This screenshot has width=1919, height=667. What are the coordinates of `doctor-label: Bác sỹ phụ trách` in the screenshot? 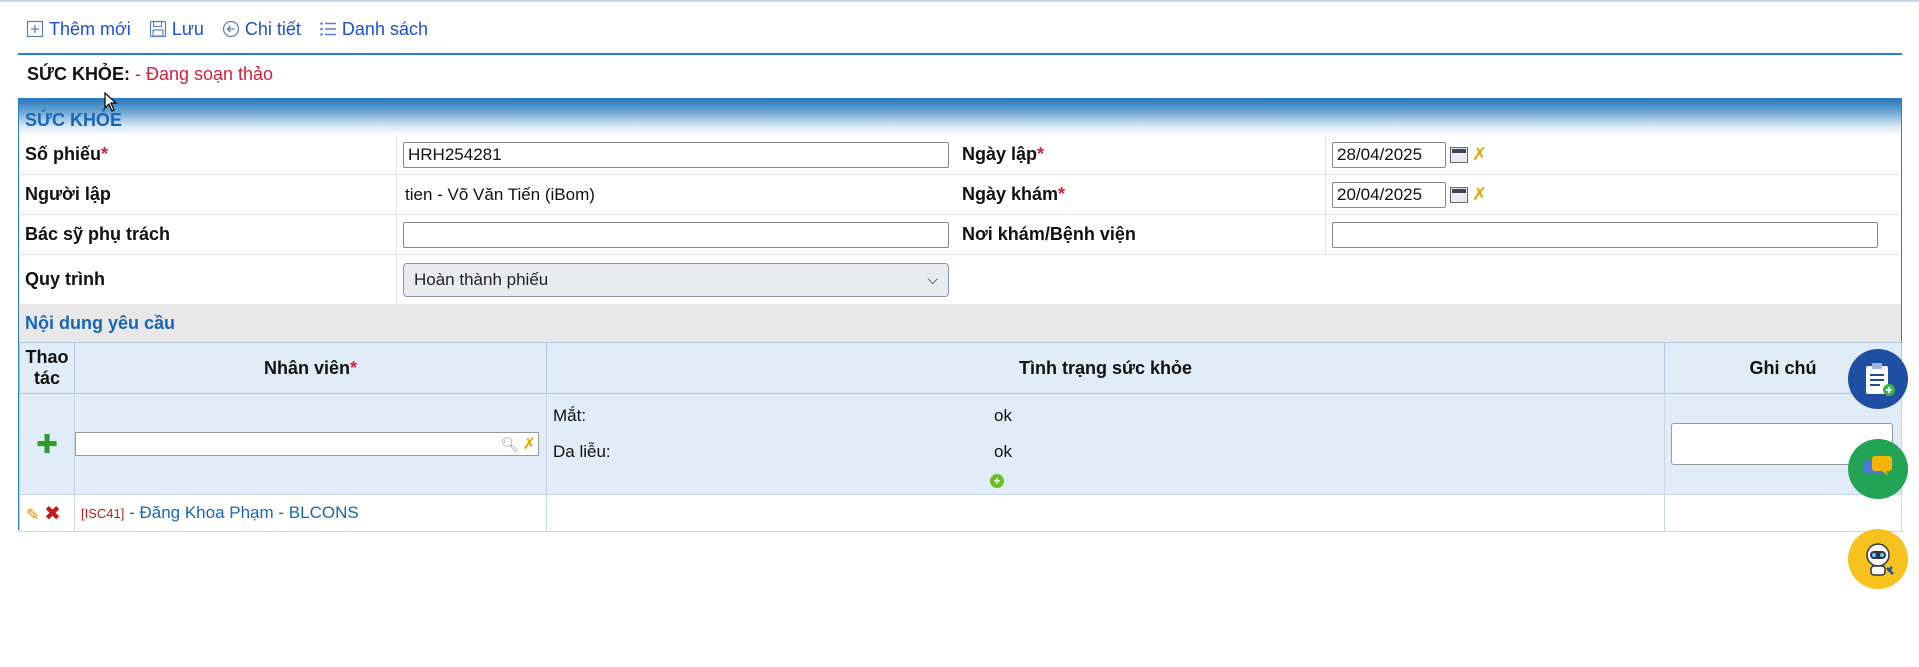 It's located at (208, 234).